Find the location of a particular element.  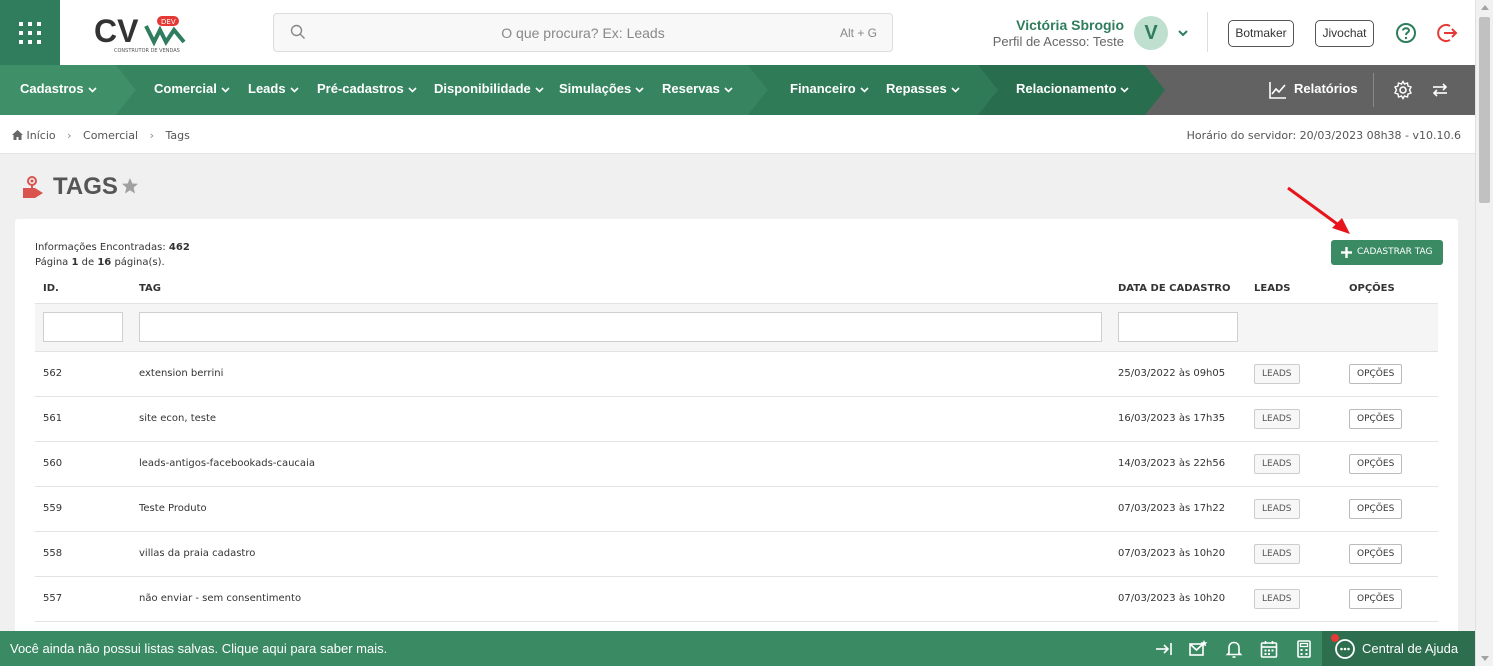

svg-text: CONSTRUTOR DE VENDAS is located at coordinates (147, 51).